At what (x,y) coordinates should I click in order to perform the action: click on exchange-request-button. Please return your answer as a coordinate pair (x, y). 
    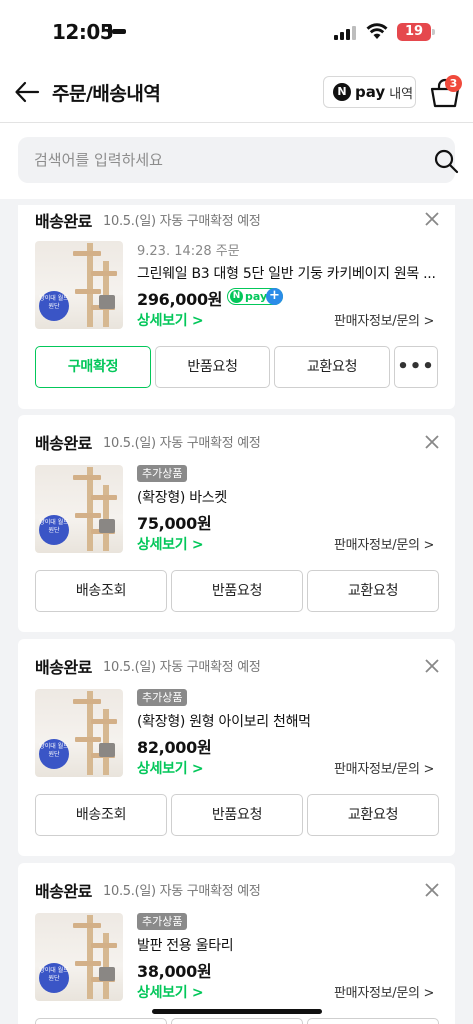
    Looking at the image, I should click on (373, 1021).